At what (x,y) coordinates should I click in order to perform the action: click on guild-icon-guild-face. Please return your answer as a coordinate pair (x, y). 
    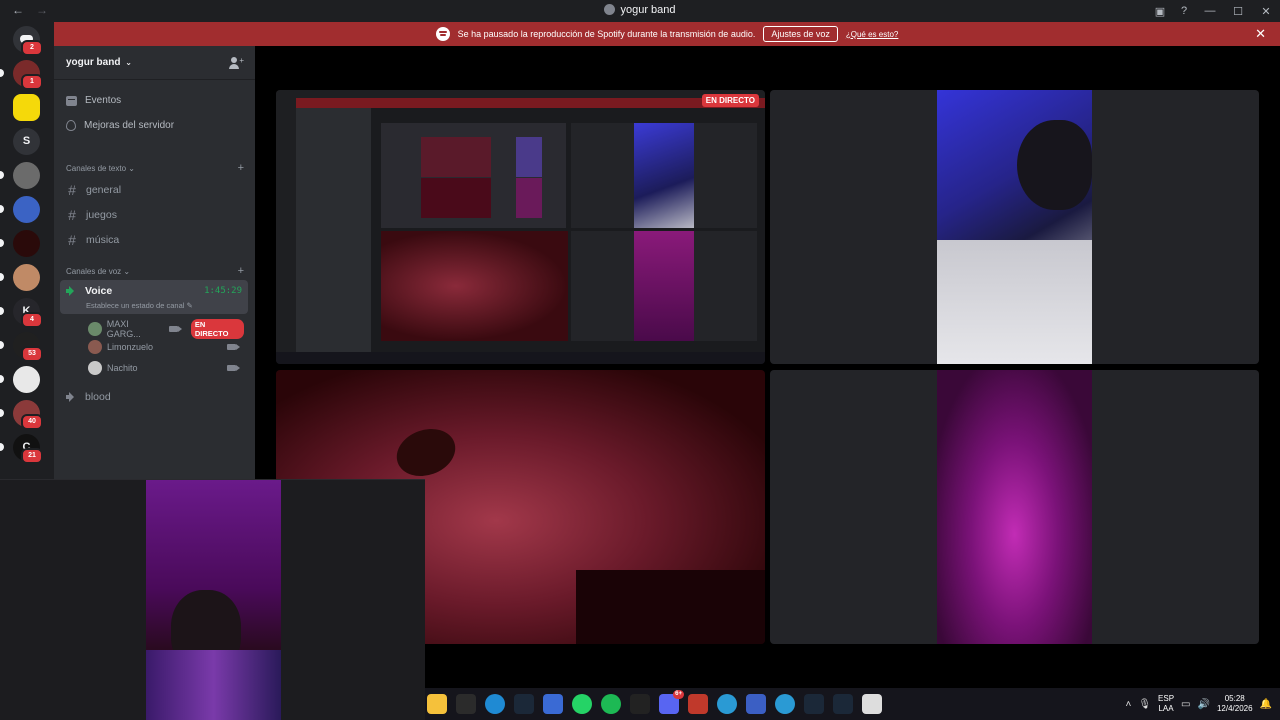
    Looking at the image, I should click on (20, 277).